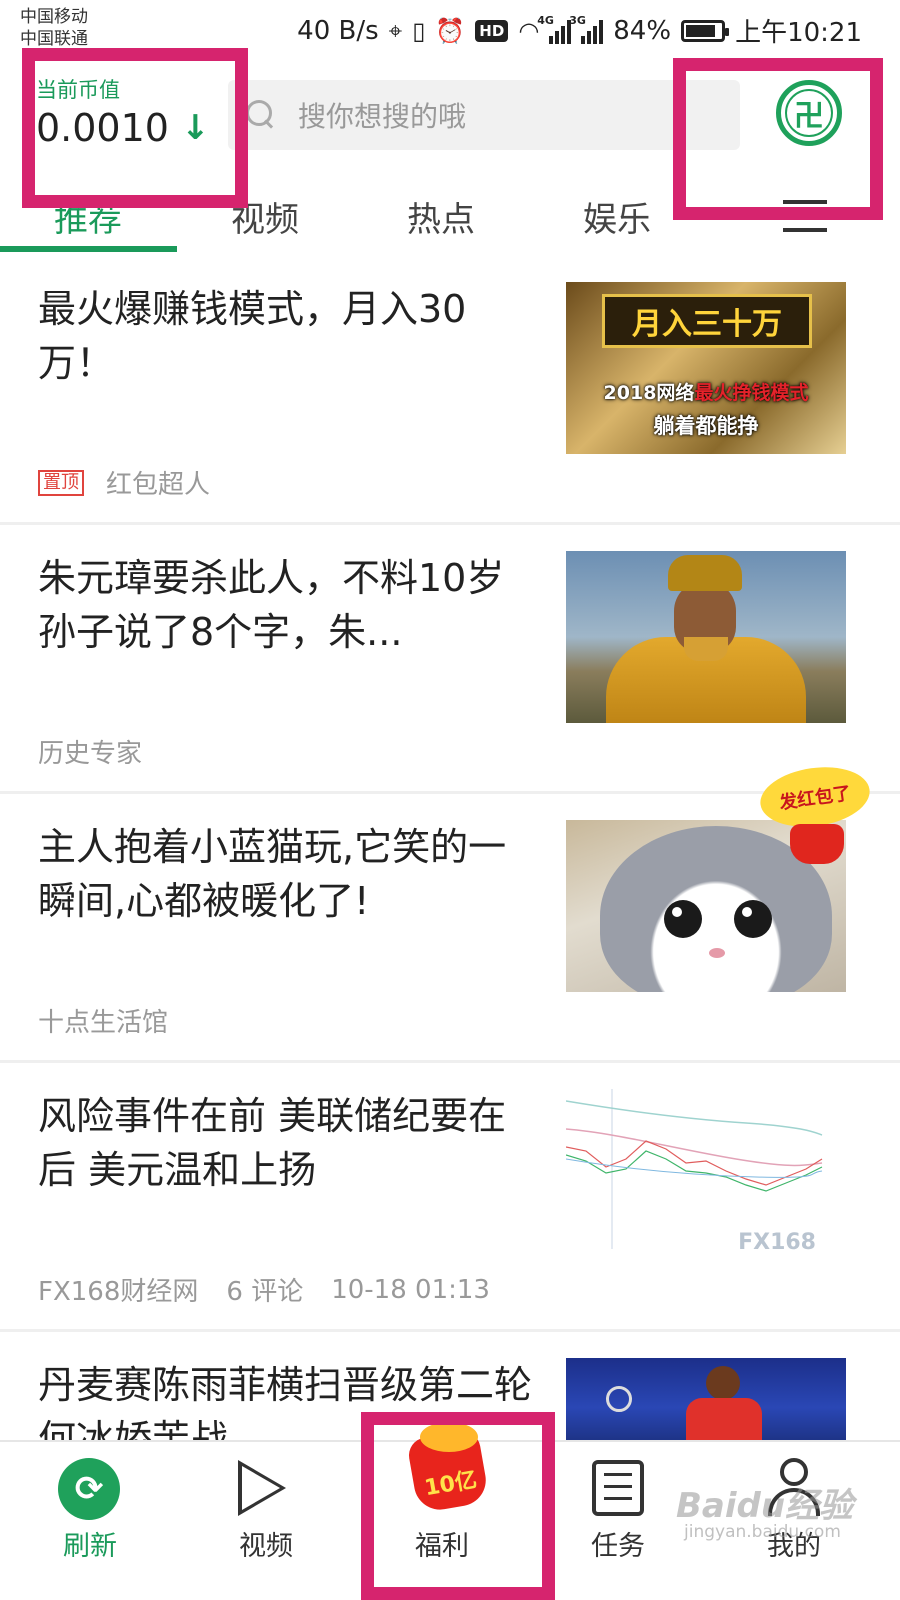  What do you see at coordinates (706, 368) in the screenshot?
I see `feed-item-thumbnail: 月入三十万 2018网络最火挣钱模式 躺着都能挣` at bounding box center [706, 368].